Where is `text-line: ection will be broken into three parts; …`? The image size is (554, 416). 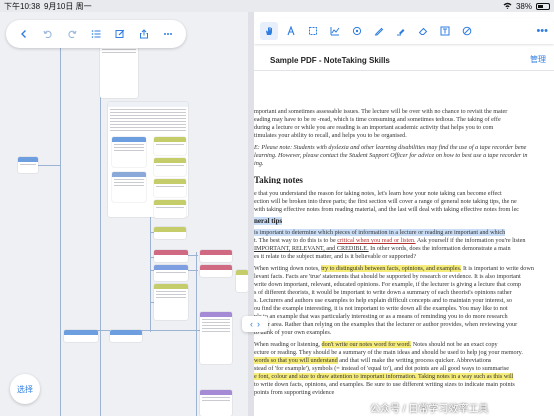
text-line: ection will be broken into three parts; … is located at coordinates (385, 201).